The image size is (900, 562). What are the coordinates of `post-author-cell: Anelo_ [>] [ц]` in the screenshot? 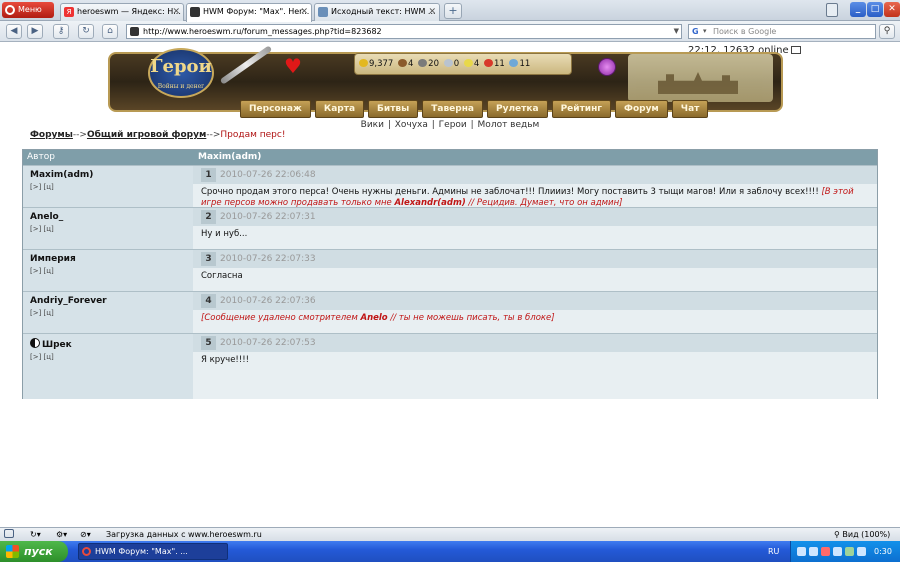 It's located at (108, 228).